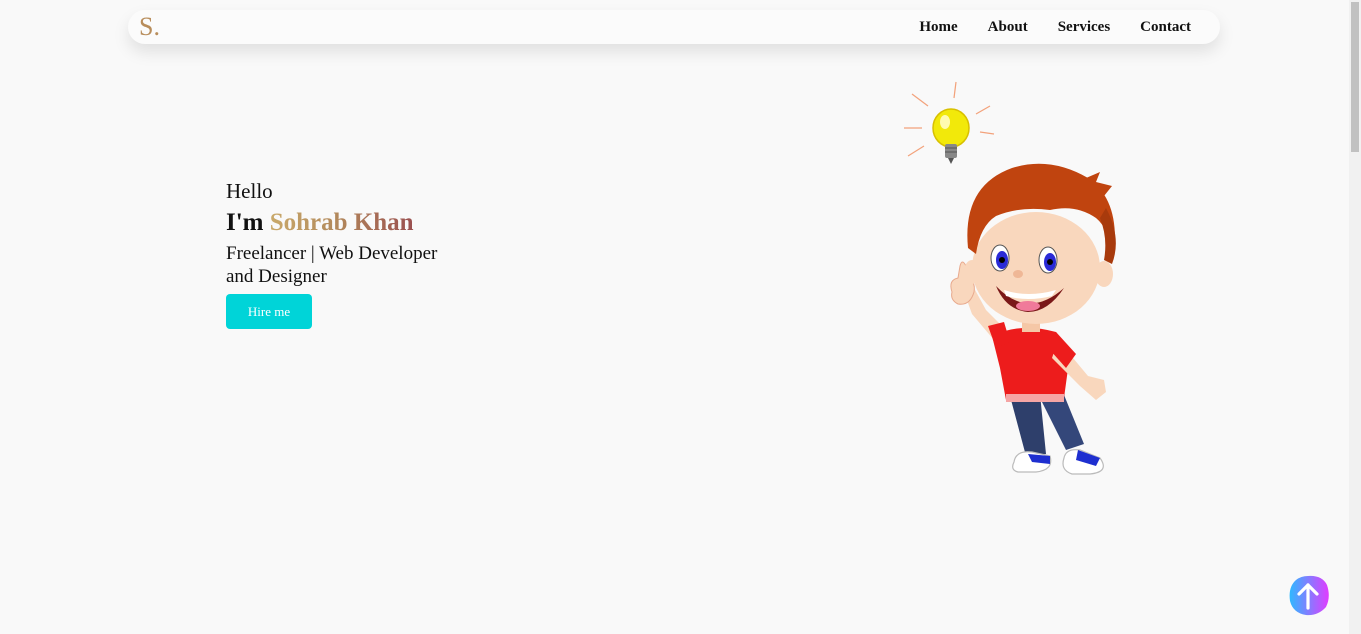 This screenshot has height=634, width=1361. What do you see at coordinates (149, 27) in the screenshot?
I see `logo: S.` at bounding box center [149, 27].